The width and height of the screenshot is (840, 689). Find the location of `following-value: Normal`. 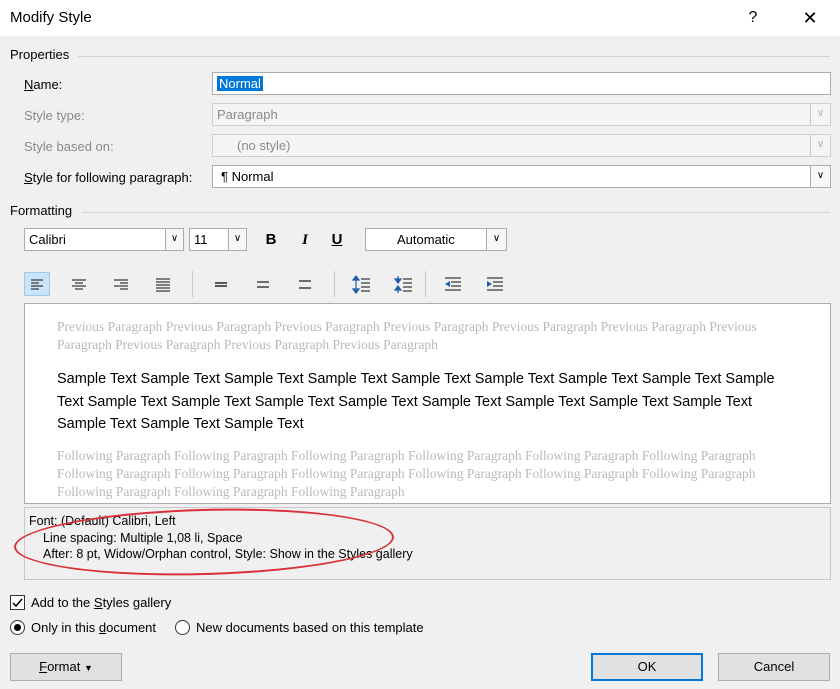

following-value: Normal is located at coordinates (252, 176).